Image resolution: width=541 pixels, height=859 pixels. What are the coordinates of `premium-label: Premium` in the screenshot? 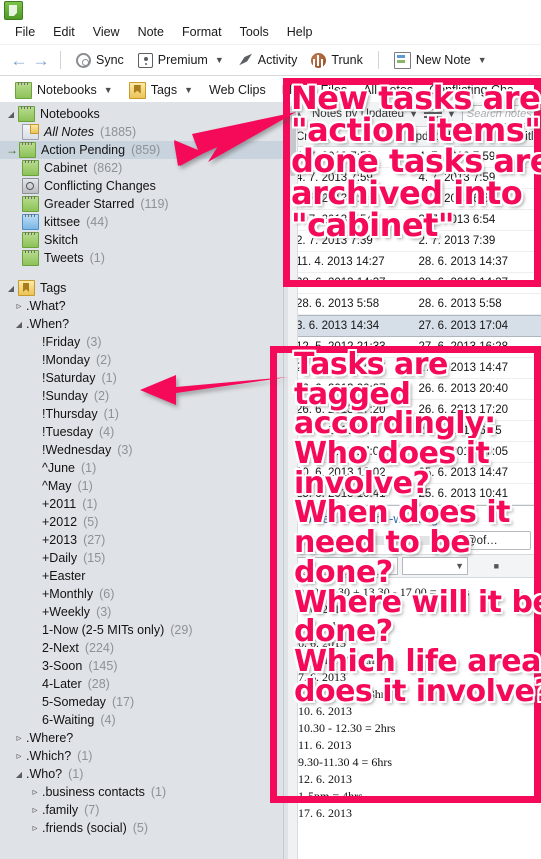 It's located at (182, 60).